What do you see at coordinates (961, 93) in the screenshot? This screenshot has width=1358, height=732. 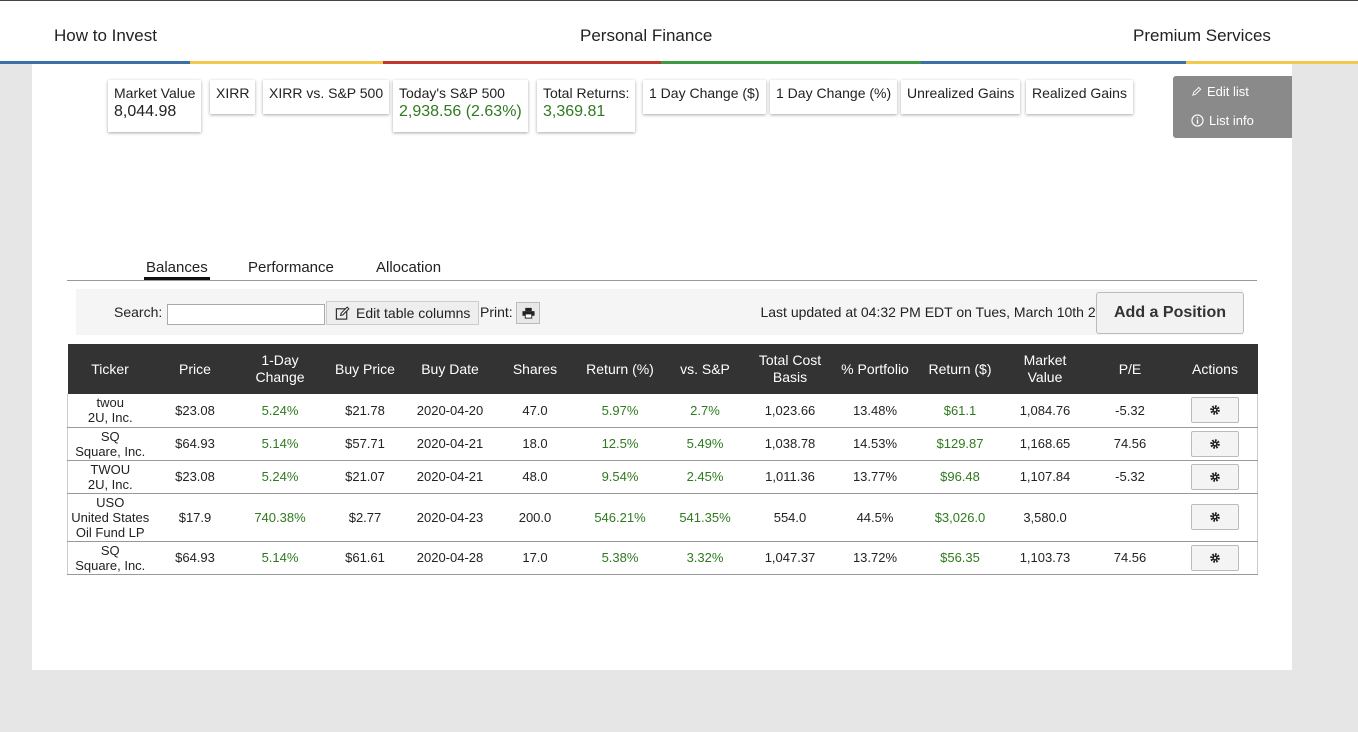 I see `stat-label: Unrealized Gains` at bounding box center [961, 93].